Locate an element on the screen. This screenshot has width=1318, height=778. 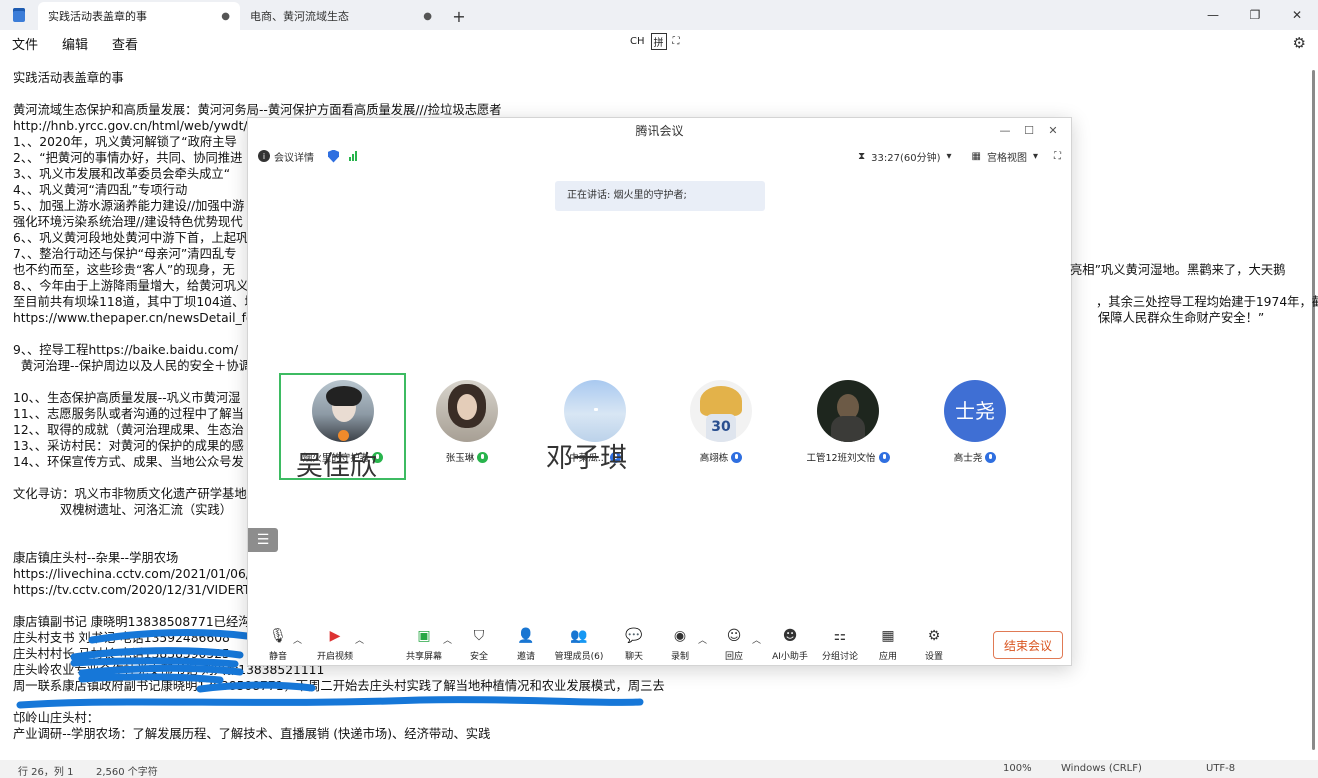
name-overlay: 吴佳欣 is located at coordinates (336, 466).